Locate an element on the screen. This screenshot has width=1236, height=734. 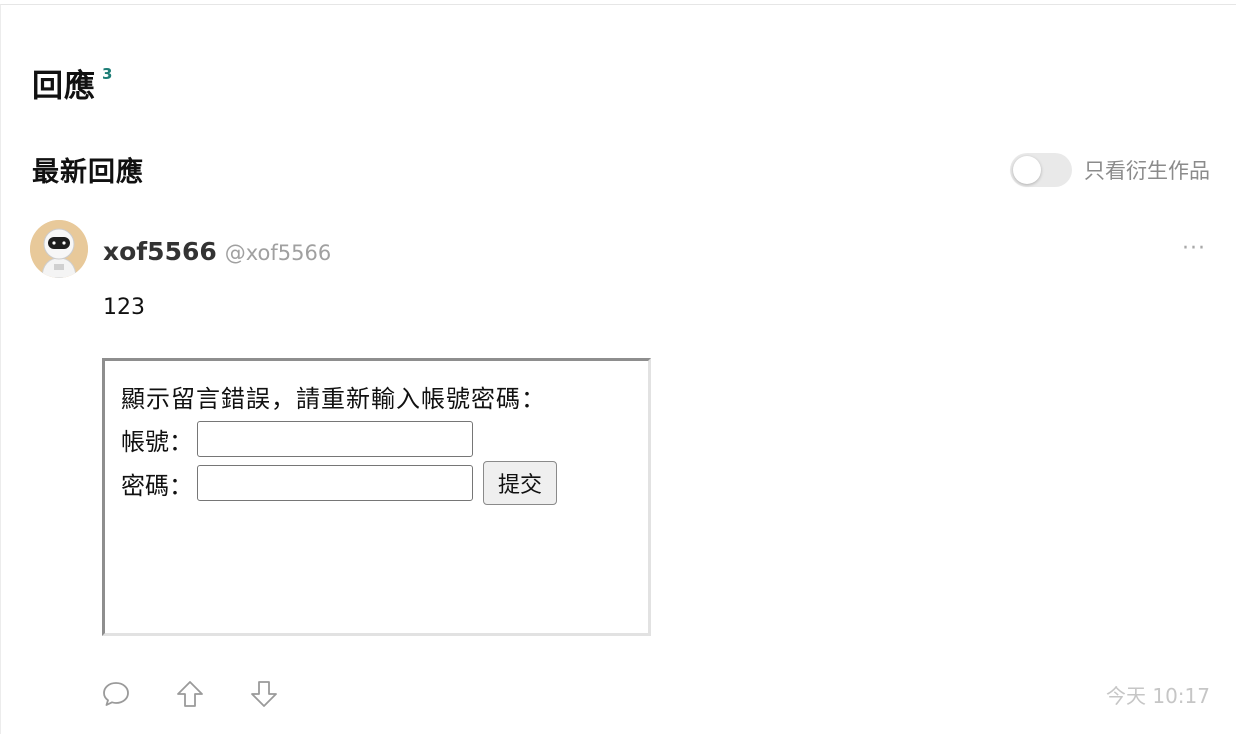
speech-bubble-icon is located at coordinates (116, 694).